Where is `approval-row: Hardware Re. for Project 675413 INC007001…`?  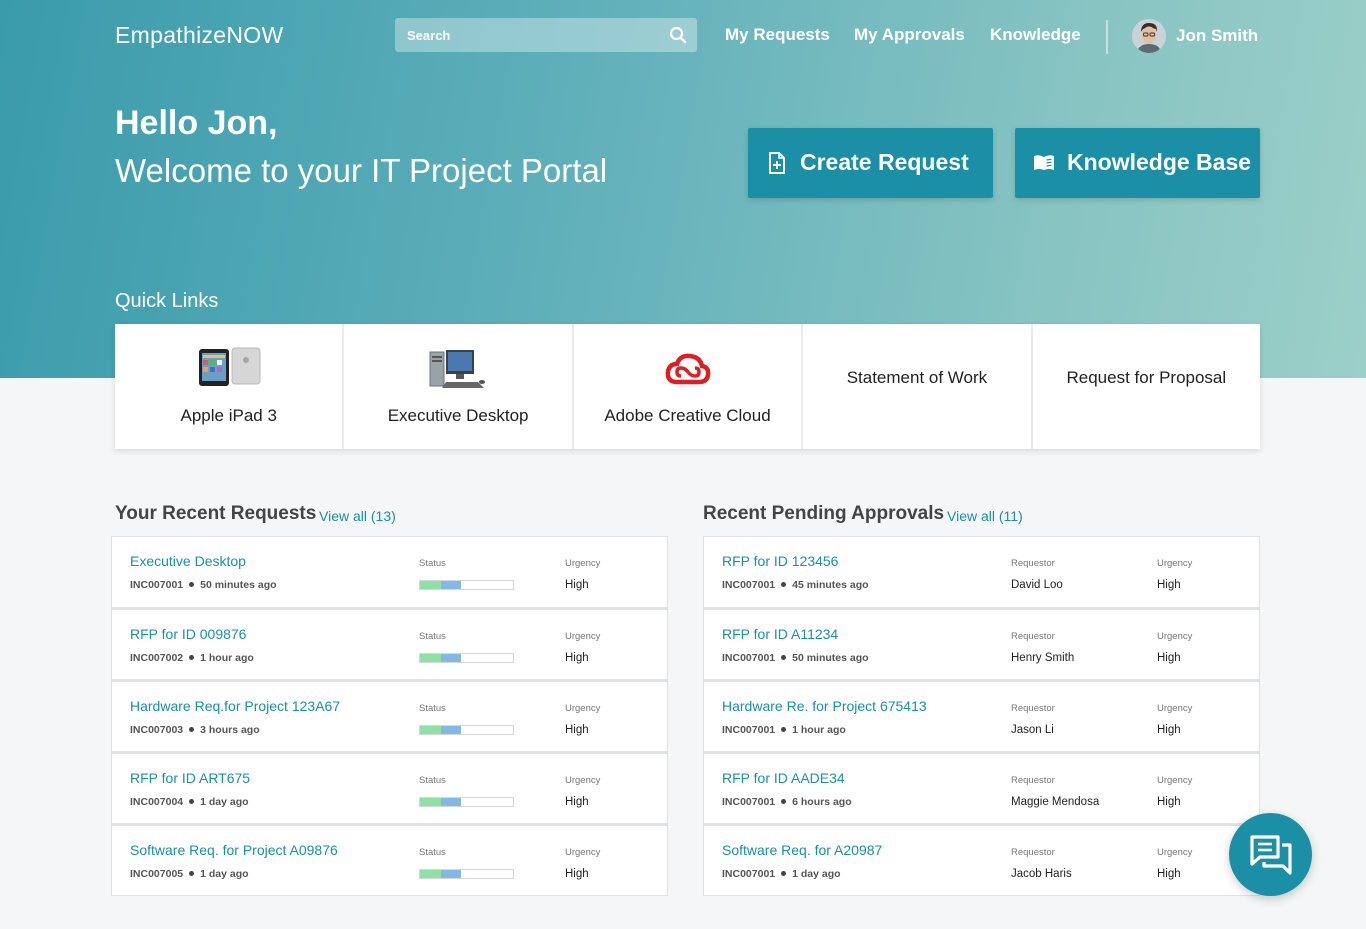
approval-row: Hardware Re. for Project 675413 INC007001… is located at coordinates (981, 716).